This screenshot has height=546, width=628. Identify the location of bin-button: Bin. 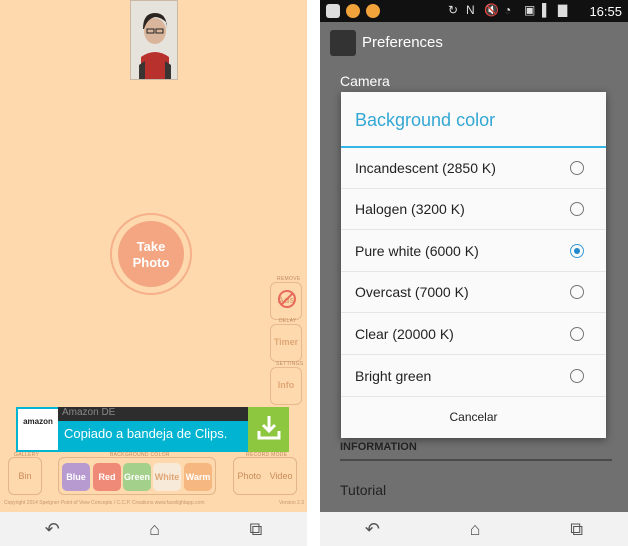
(25, 476).